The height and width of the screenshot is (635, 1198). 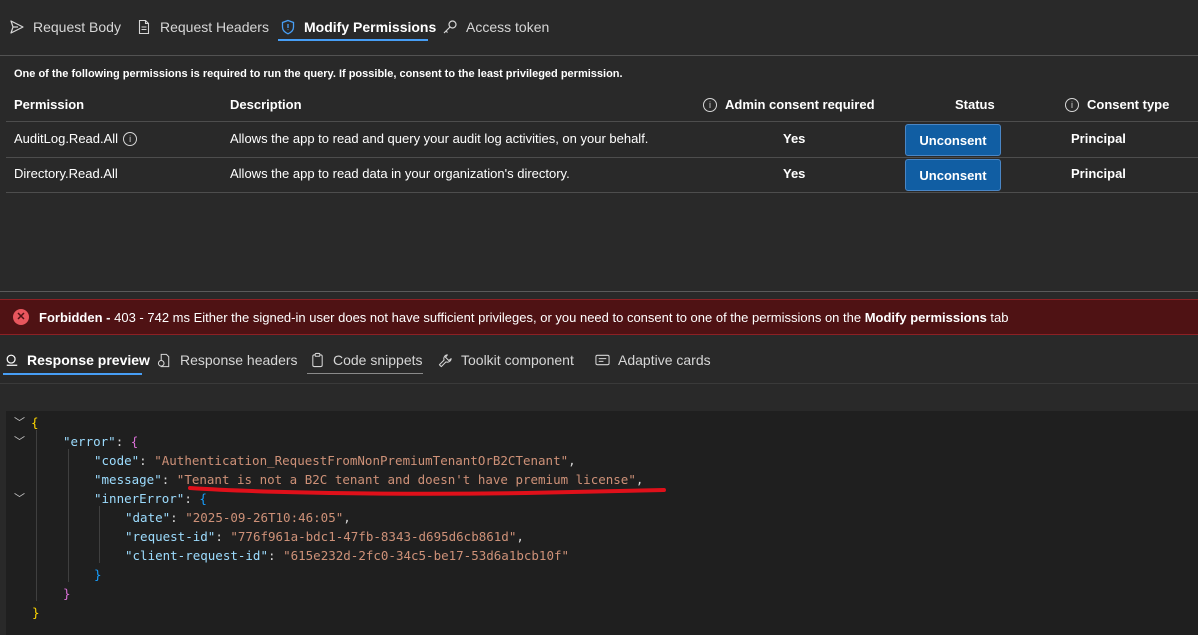 I want to click on json-key: "client-request-id", so click(x=196, y=555).